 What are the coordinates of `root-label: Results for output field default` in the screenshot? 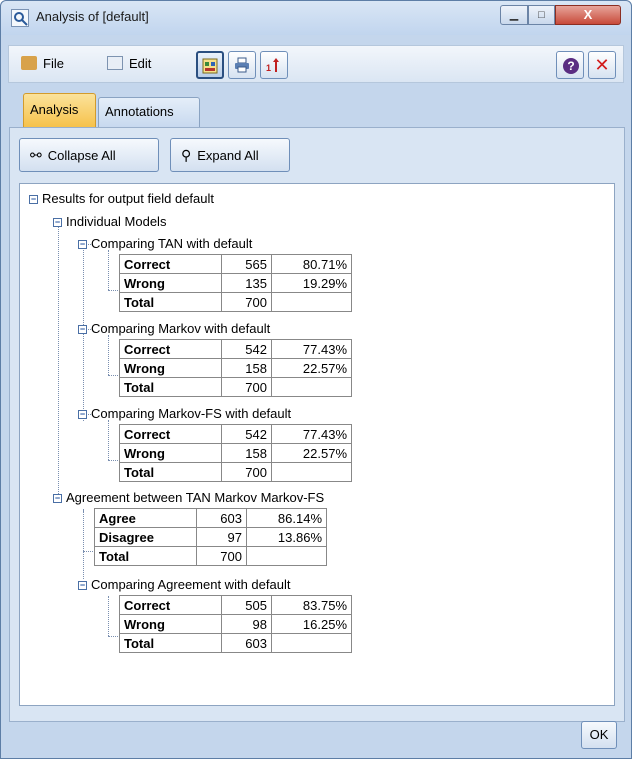 It's located at (128, 198).